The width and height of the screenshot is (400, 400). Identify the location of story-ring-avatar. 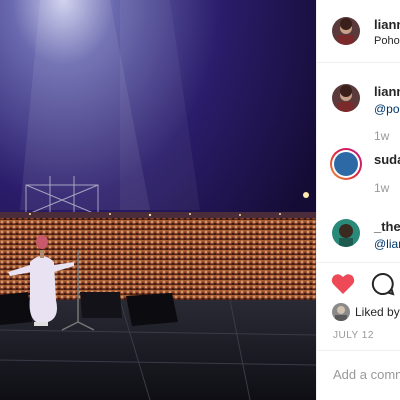
(346, 164).